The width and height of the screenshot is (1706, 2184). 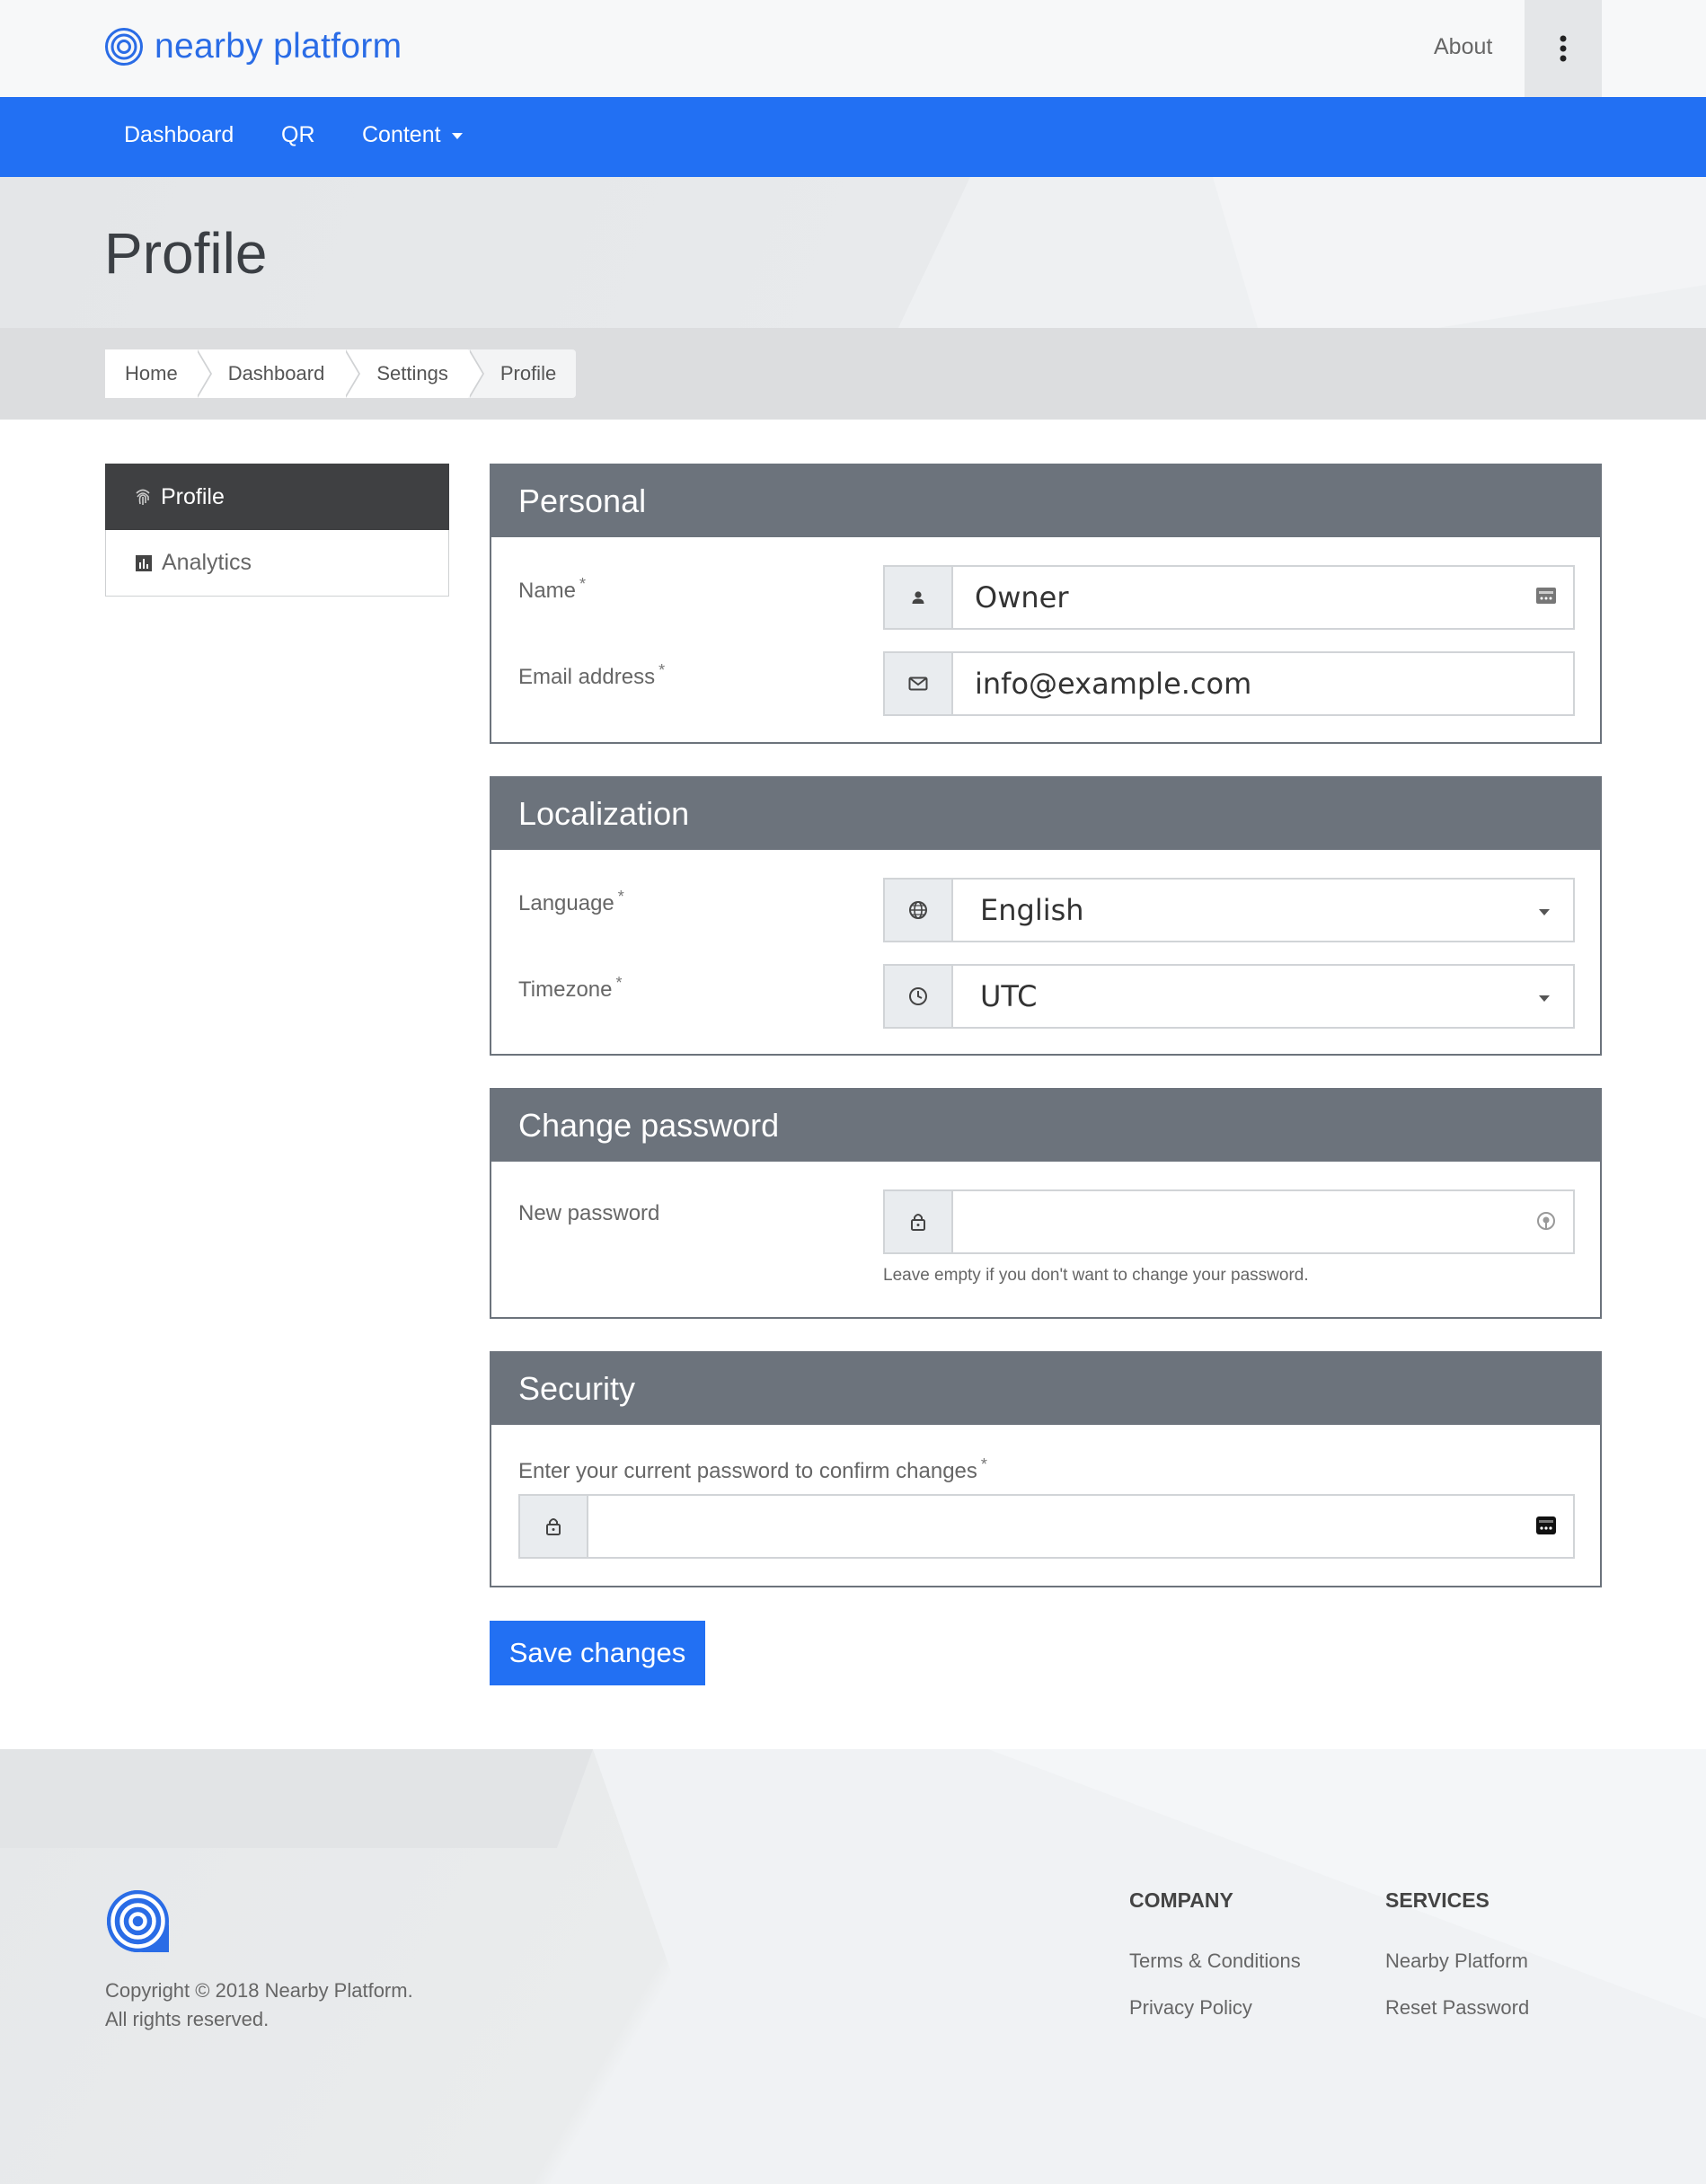 What do you see at coordinates (853, 137) in the screenshot?
I see `main-nav: Dashboard QR Content` at bounding box center [853, 137].